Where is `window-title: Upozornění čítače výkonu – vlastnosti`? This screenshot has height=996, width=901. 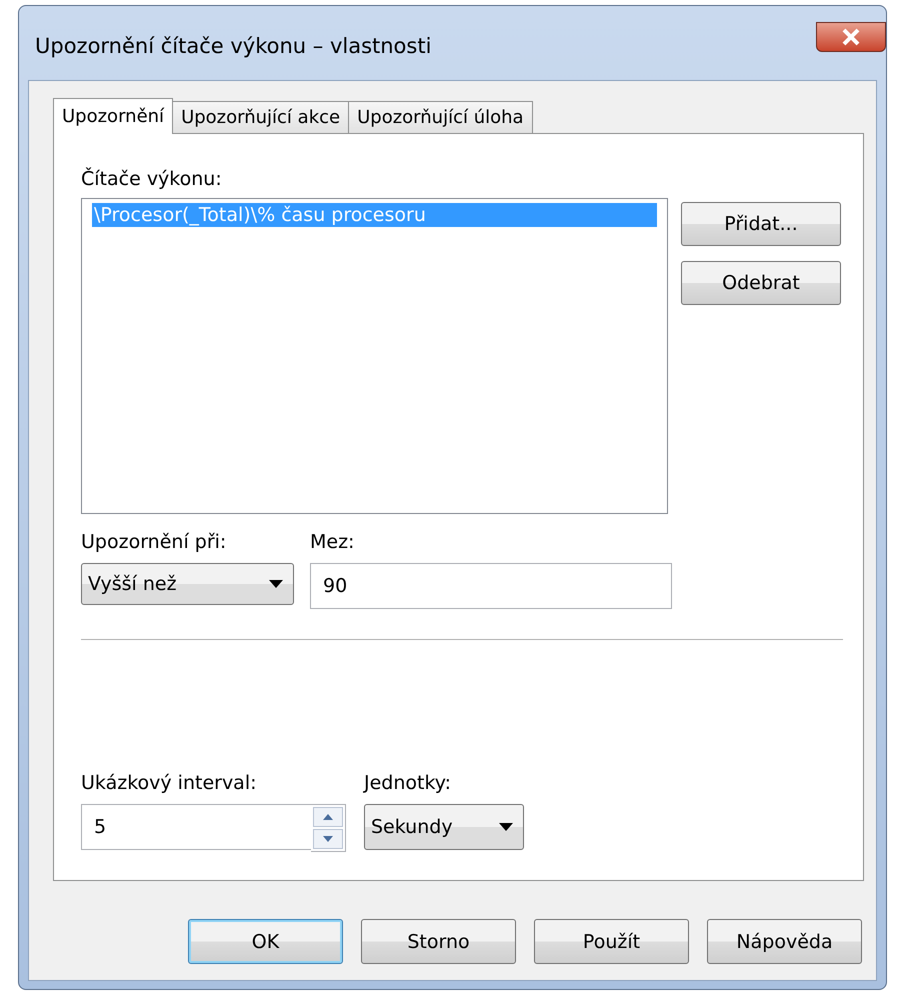 window-title: Upozornění čítače výkonu – vlastnosti is located at coordinates (233, 45).